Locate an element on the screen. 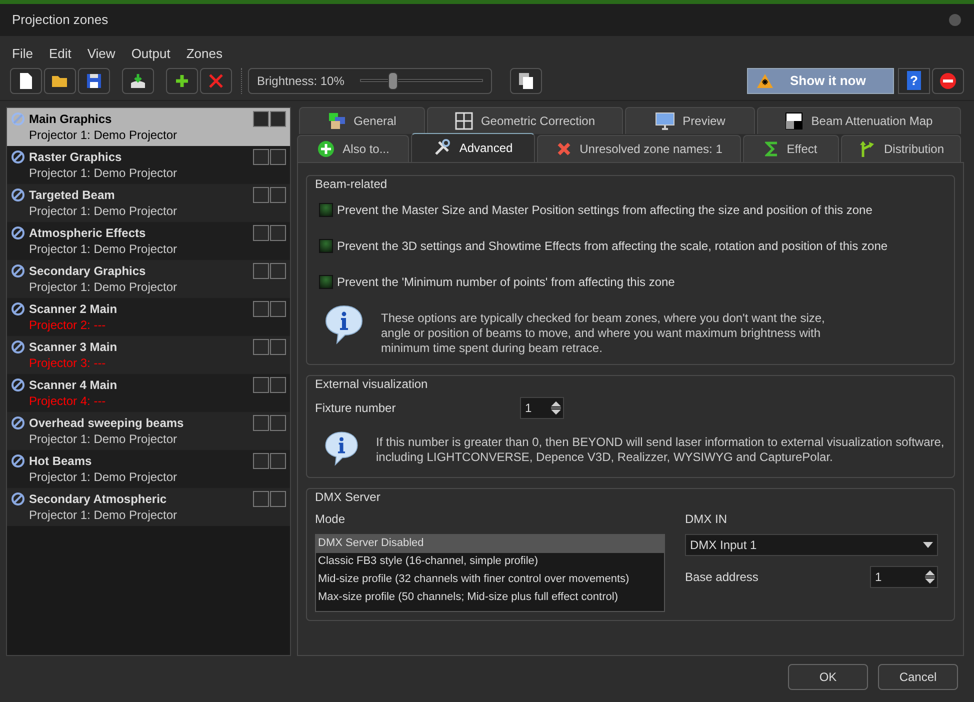  menu-item: Edit is located at coordinates (60, 54).